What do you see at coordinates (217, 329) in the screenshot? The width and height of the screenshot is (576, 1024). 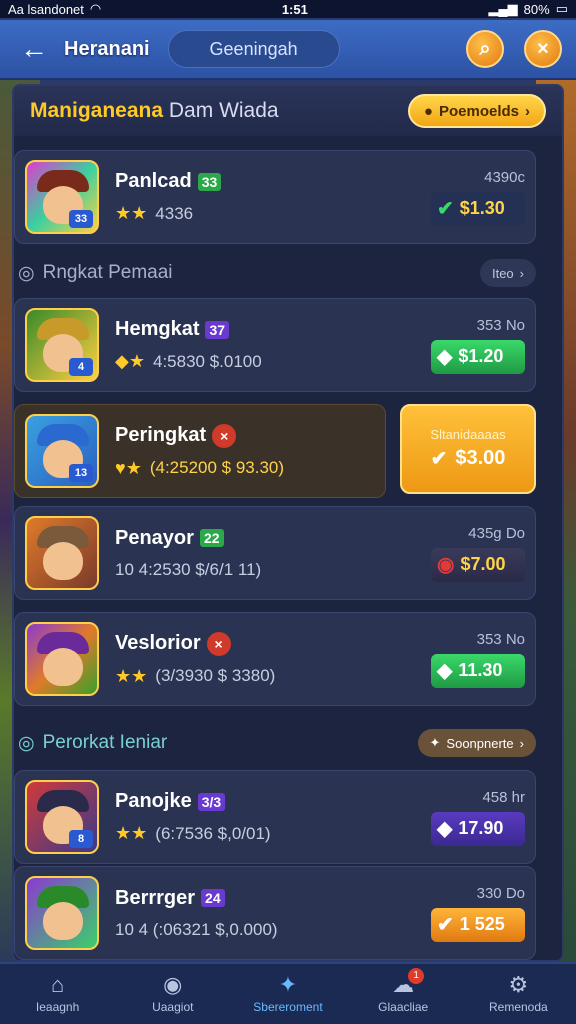 I see `level-badge: 37` at bounding box center [217, 329].